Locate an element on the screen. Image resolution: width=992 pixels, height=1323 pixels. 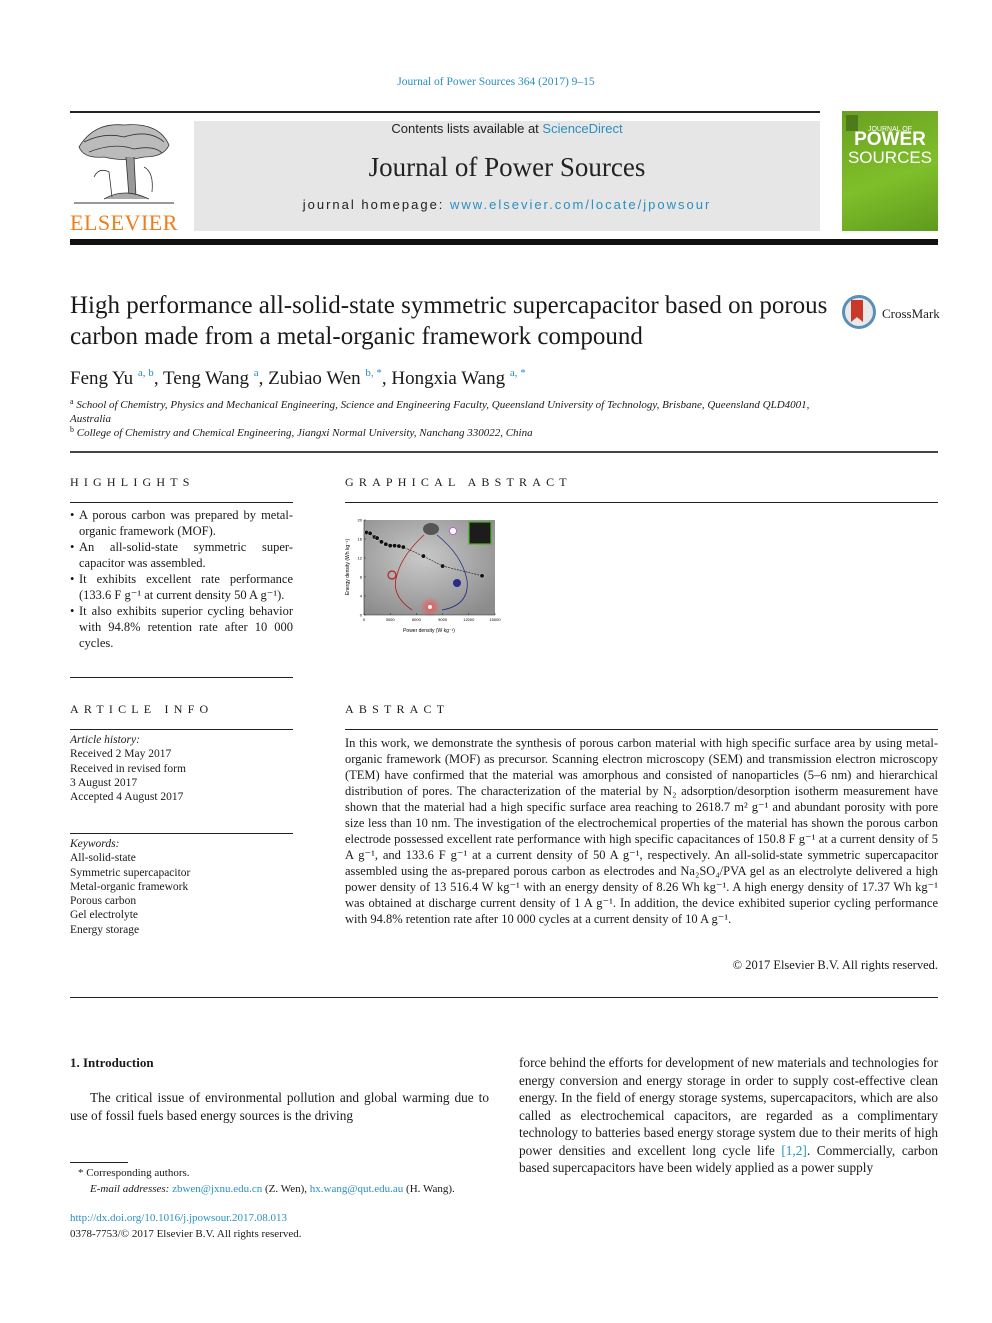
journal-title: Journal of Power Sources is located at coordinates (507, 167).